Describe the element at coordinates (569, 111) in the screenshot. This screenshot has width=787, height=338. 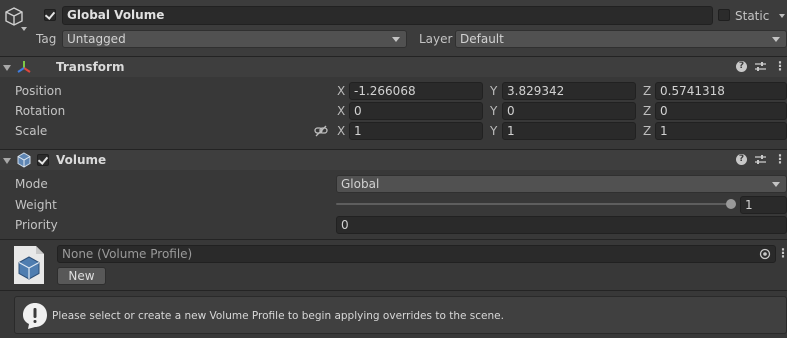
I see `rotation-y-field: 0` at that location.